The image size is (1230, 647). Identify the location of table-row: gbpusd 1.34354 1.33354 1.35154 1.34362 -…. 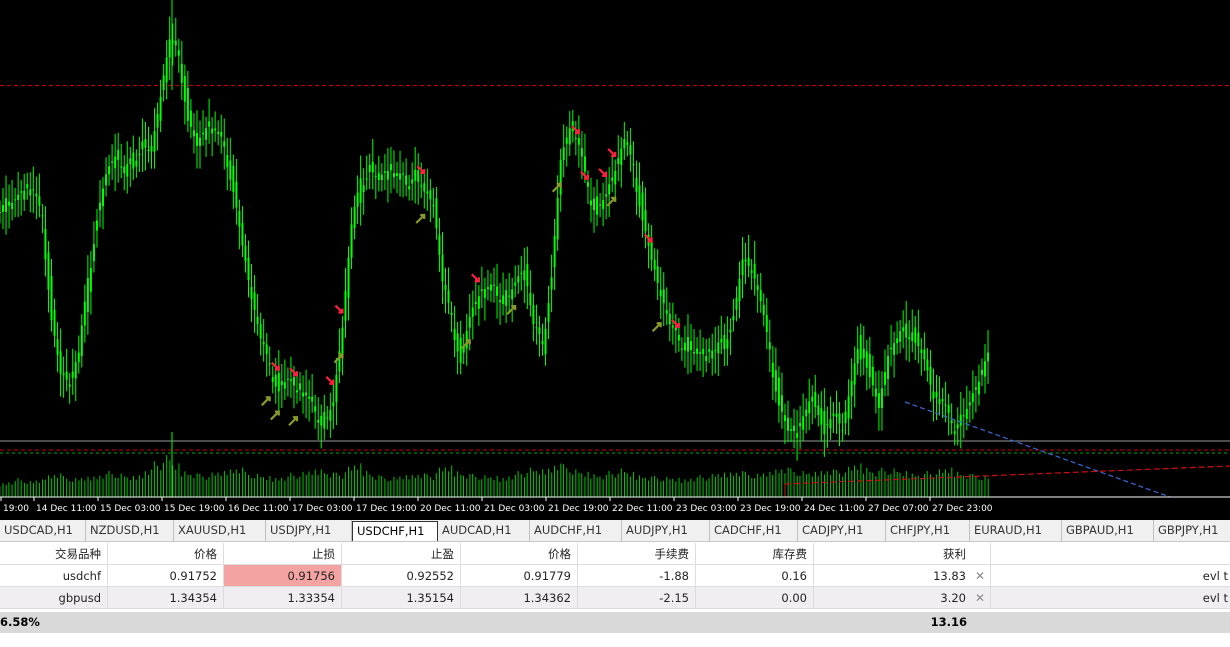
(615, 598).